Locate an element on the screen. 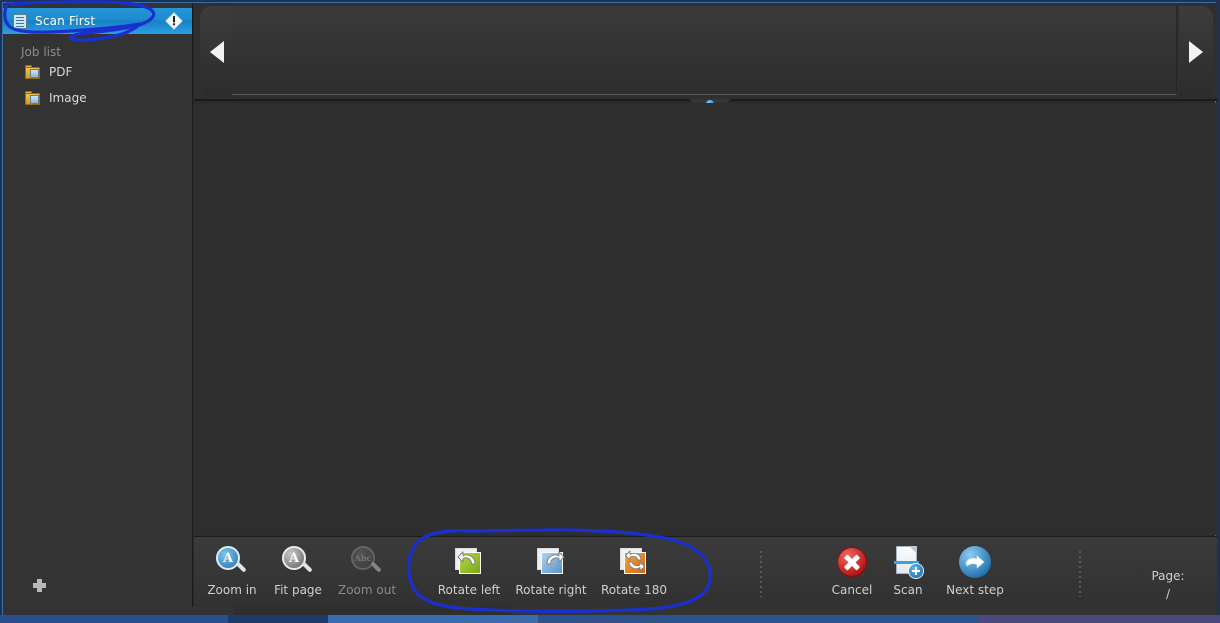  rotate-left-icon is located at coordinates (469, 562).